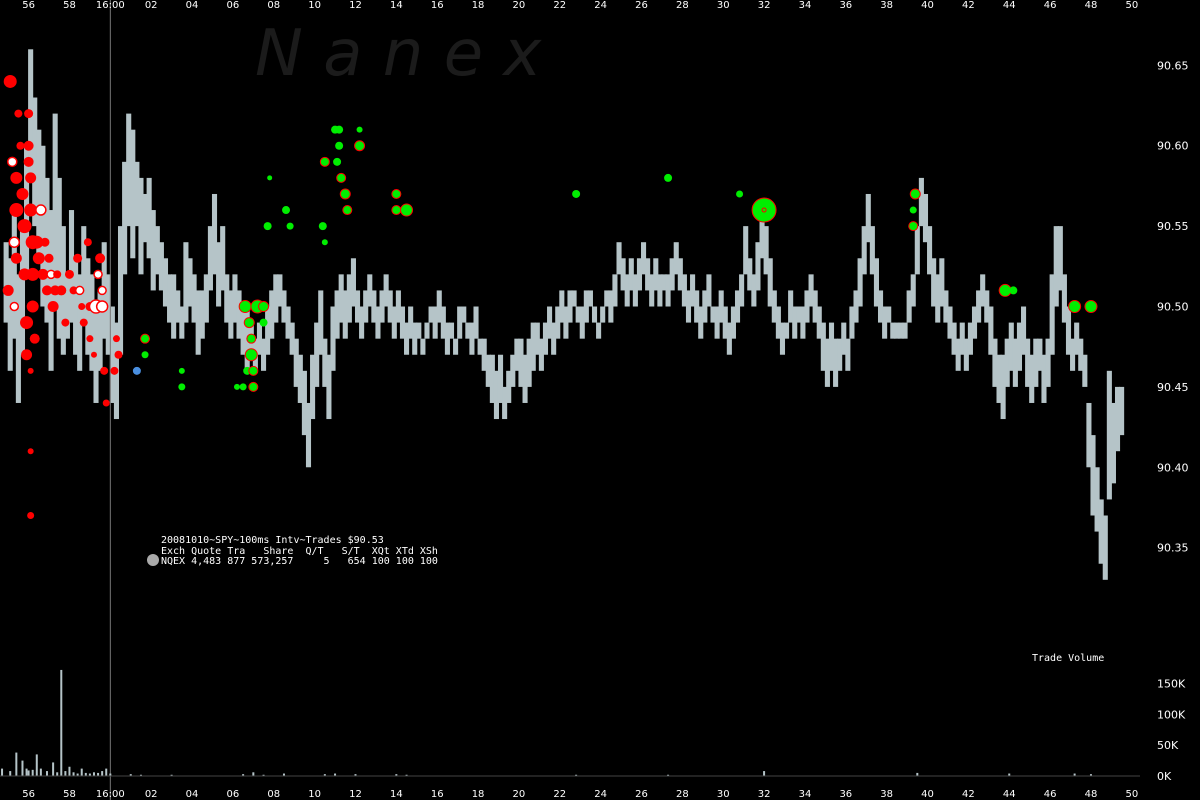  Describe the element at coordinates (1131, 794) in the screenshot. I see `x-tick-bottom-27: 50` at that location.